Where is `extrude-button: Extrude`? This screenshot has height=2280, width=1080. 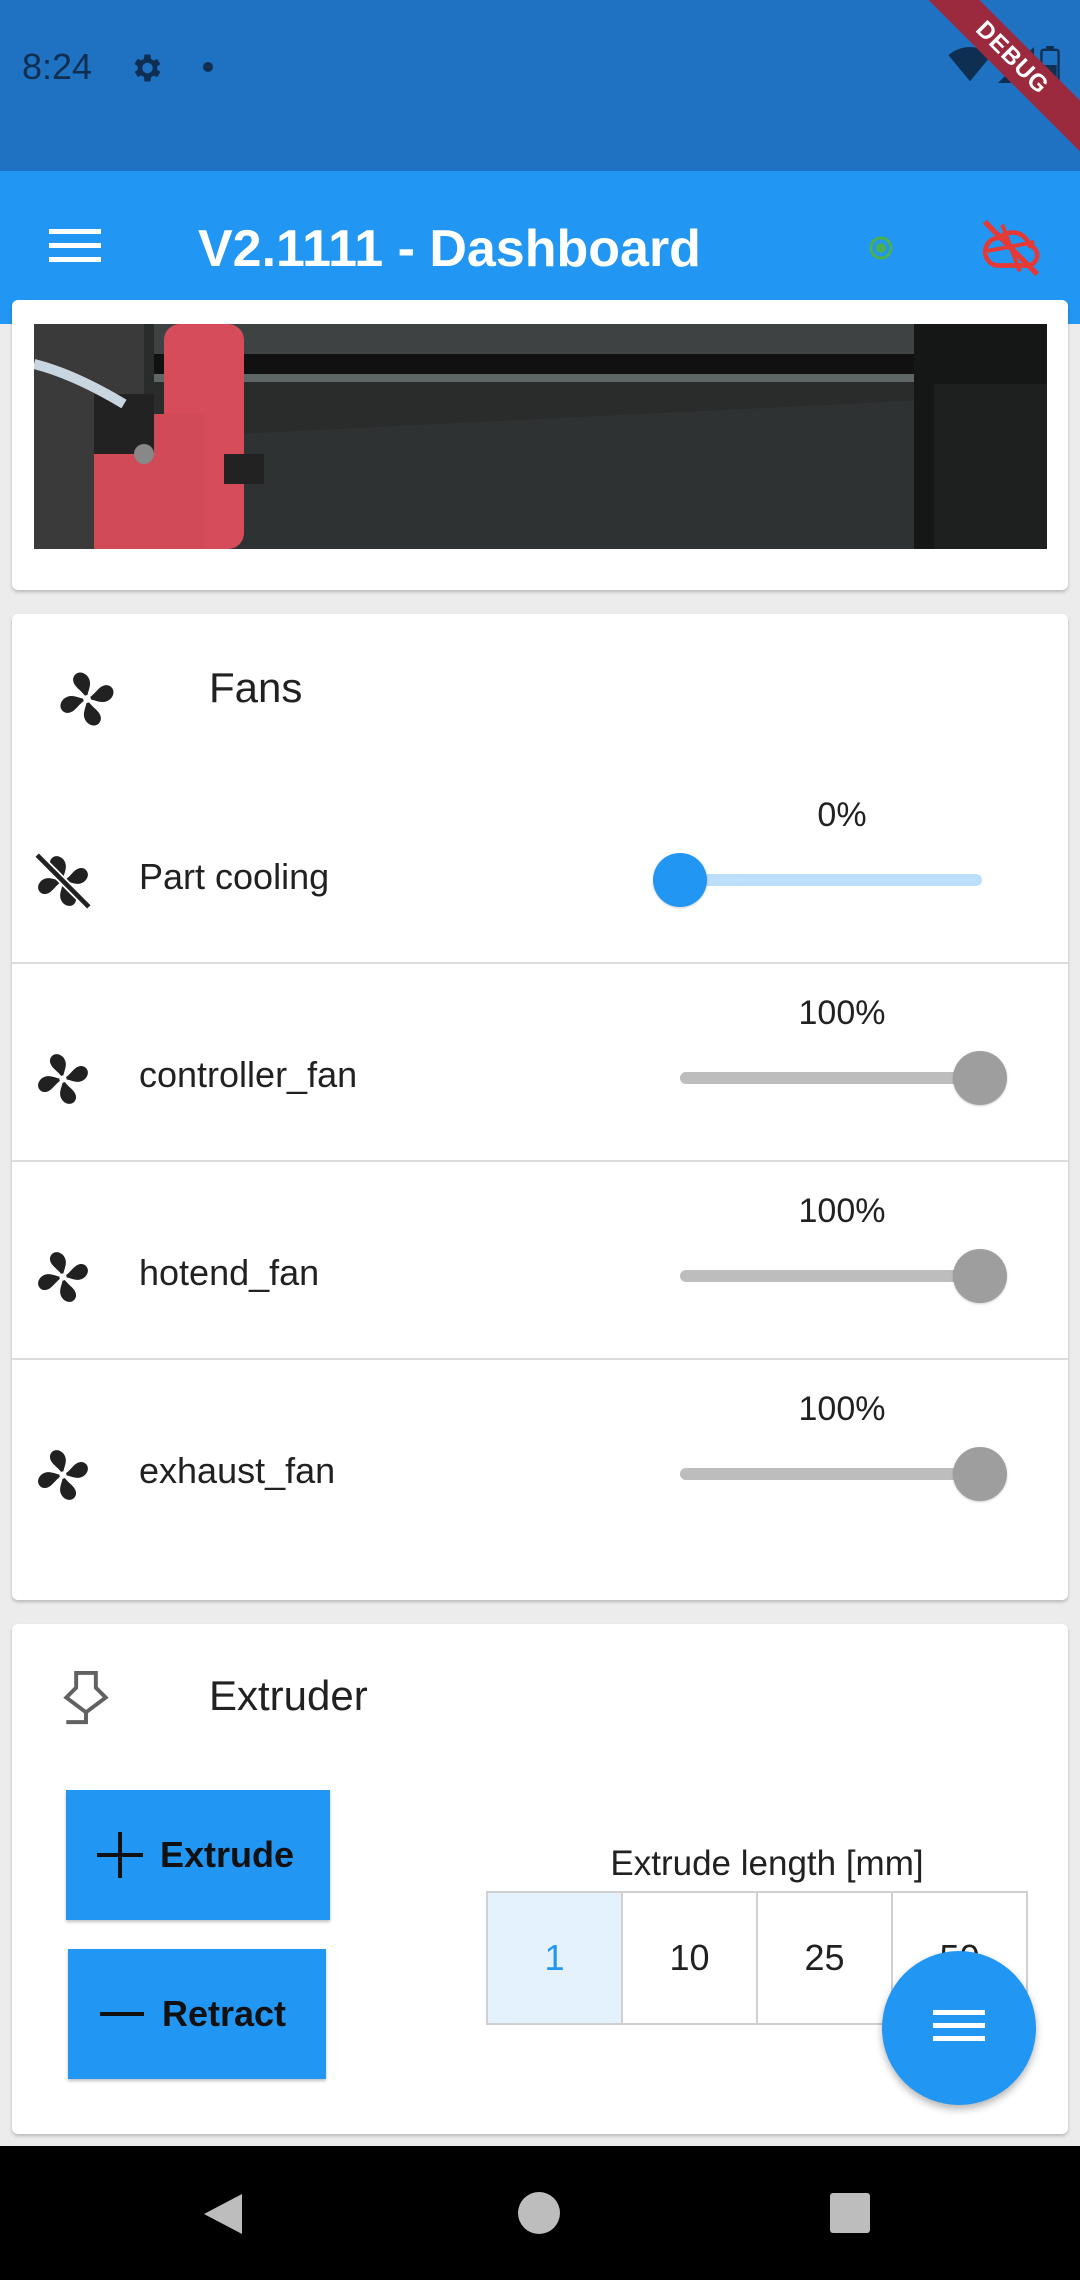
extrude-button: Extrude is located at coordinates (198, 1855).